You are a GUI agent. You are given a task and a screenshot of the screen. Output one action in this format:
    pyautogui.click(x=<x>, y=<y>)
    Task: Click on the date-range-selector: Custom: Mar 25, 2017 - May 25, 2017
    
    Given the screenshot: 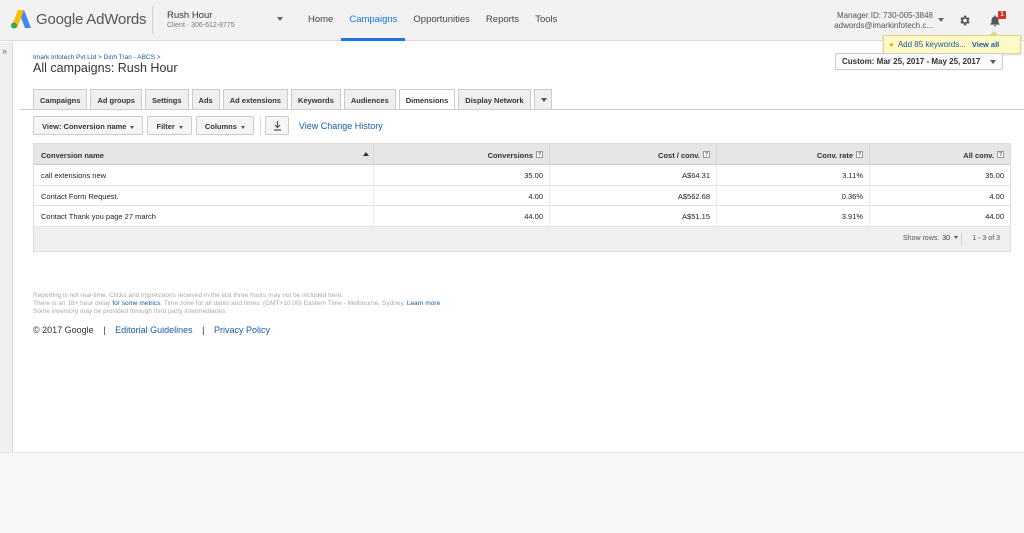 What is the action you would take?
    pyautogui.click(x=919, y=61)
    